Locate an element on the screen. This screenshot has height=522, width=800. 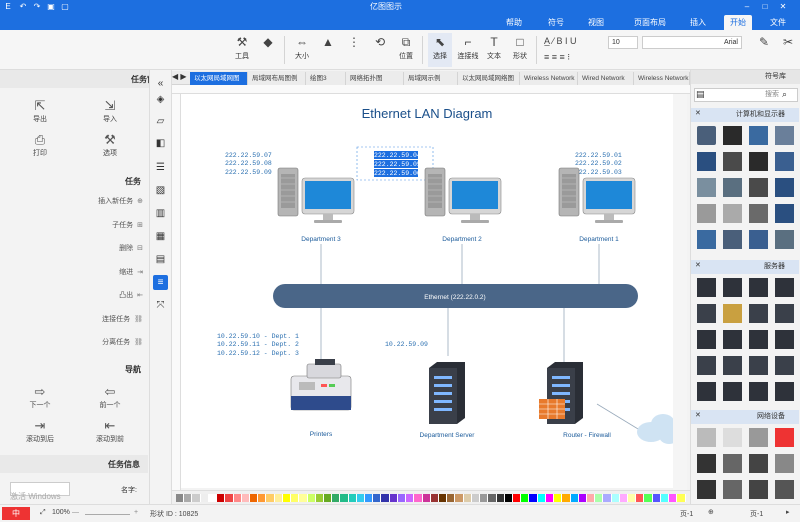
font-family-select: Arial is located at coordinates (692, 42).